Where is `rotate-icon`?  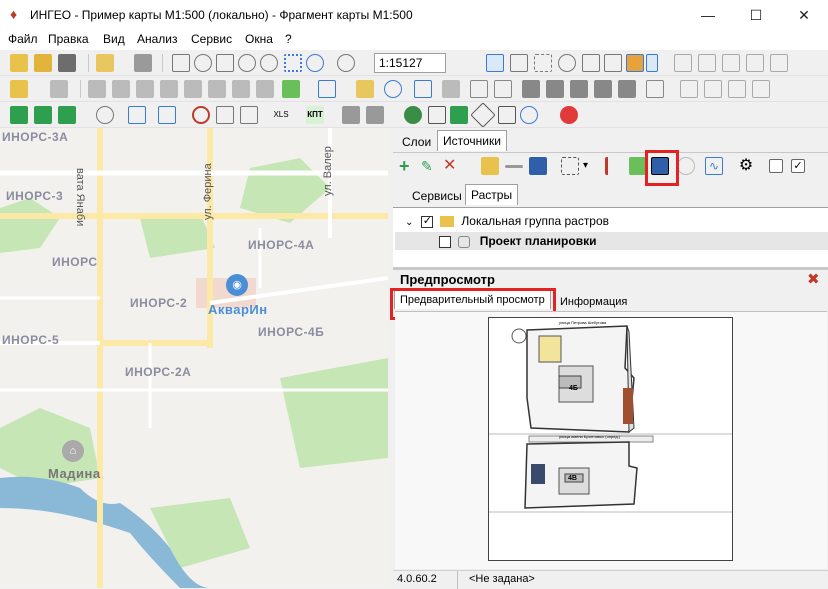
rotate-icon is located at coordinates (217, 89).